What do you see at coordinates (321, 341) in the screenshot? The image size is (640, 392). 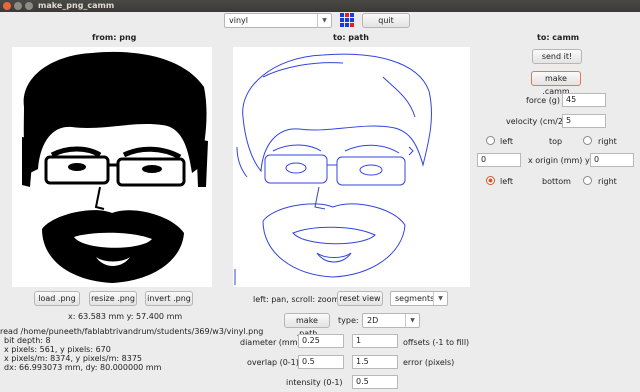 I see `diameter-input: 0.25` at bounding box center [321, 341].